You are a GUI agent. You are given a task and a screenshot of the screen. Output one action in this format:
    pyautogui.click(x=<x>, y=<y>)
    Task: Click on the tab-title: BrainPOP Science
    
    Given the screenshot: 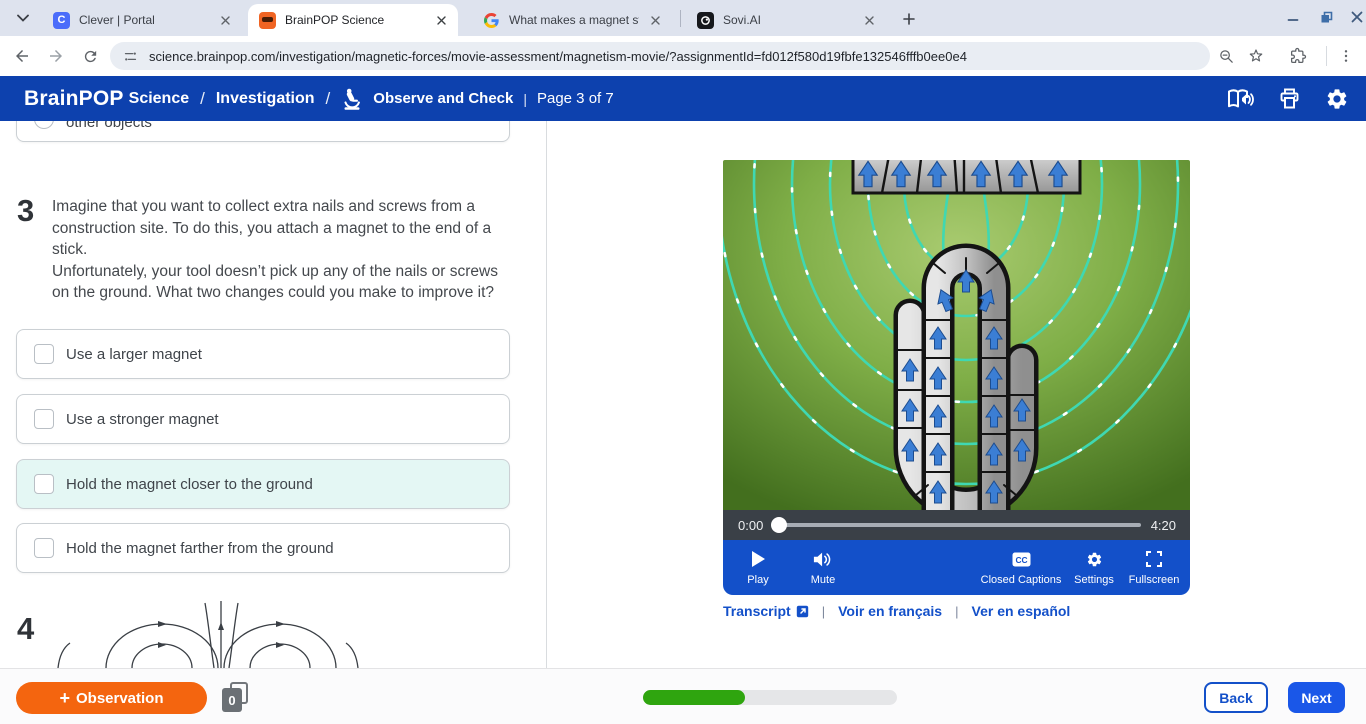 What is the action you would take?
    pyautogui.click(x=335, y=20)
    